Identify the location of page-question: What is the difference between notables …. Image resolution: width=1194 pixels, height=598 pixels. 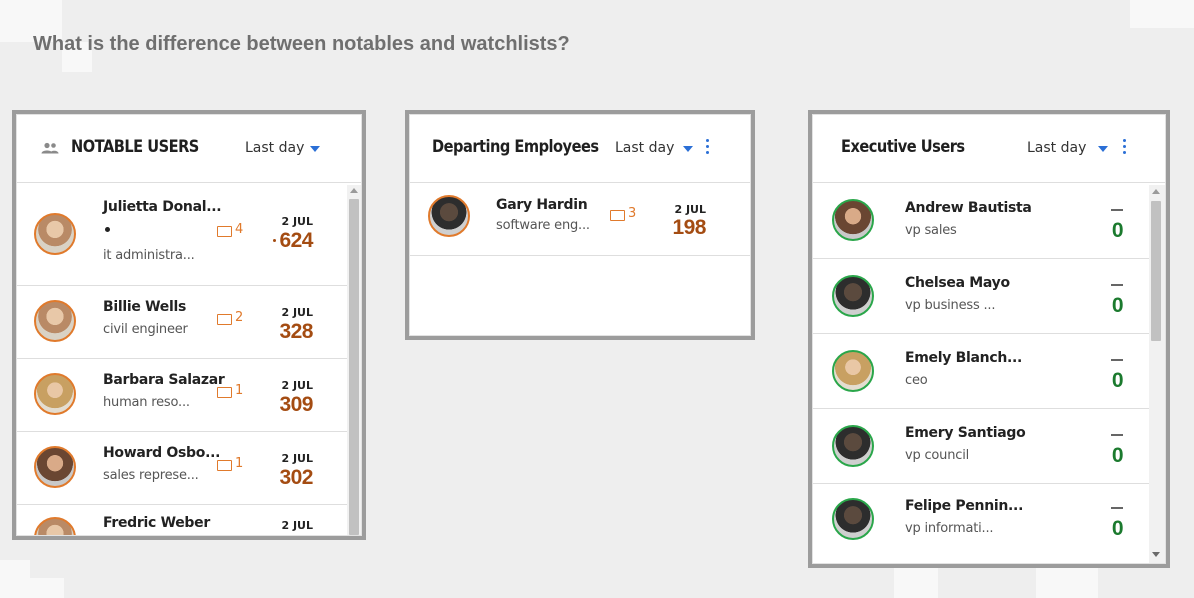
(301, 44).